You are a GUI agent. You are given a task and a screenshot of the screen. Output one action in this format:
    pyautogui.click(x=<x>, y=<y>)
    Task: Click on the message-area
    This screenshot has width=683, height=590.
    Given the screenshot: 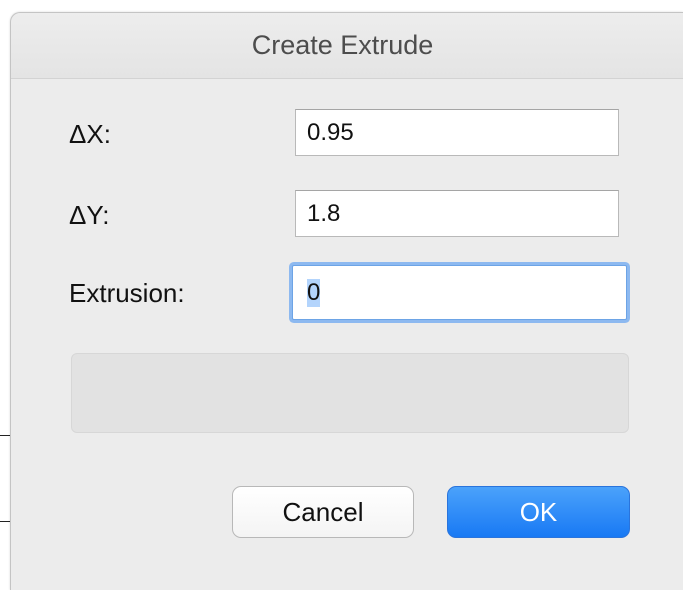 What is the action you would take?
    pyautogui.click(x=350, y=393)
    